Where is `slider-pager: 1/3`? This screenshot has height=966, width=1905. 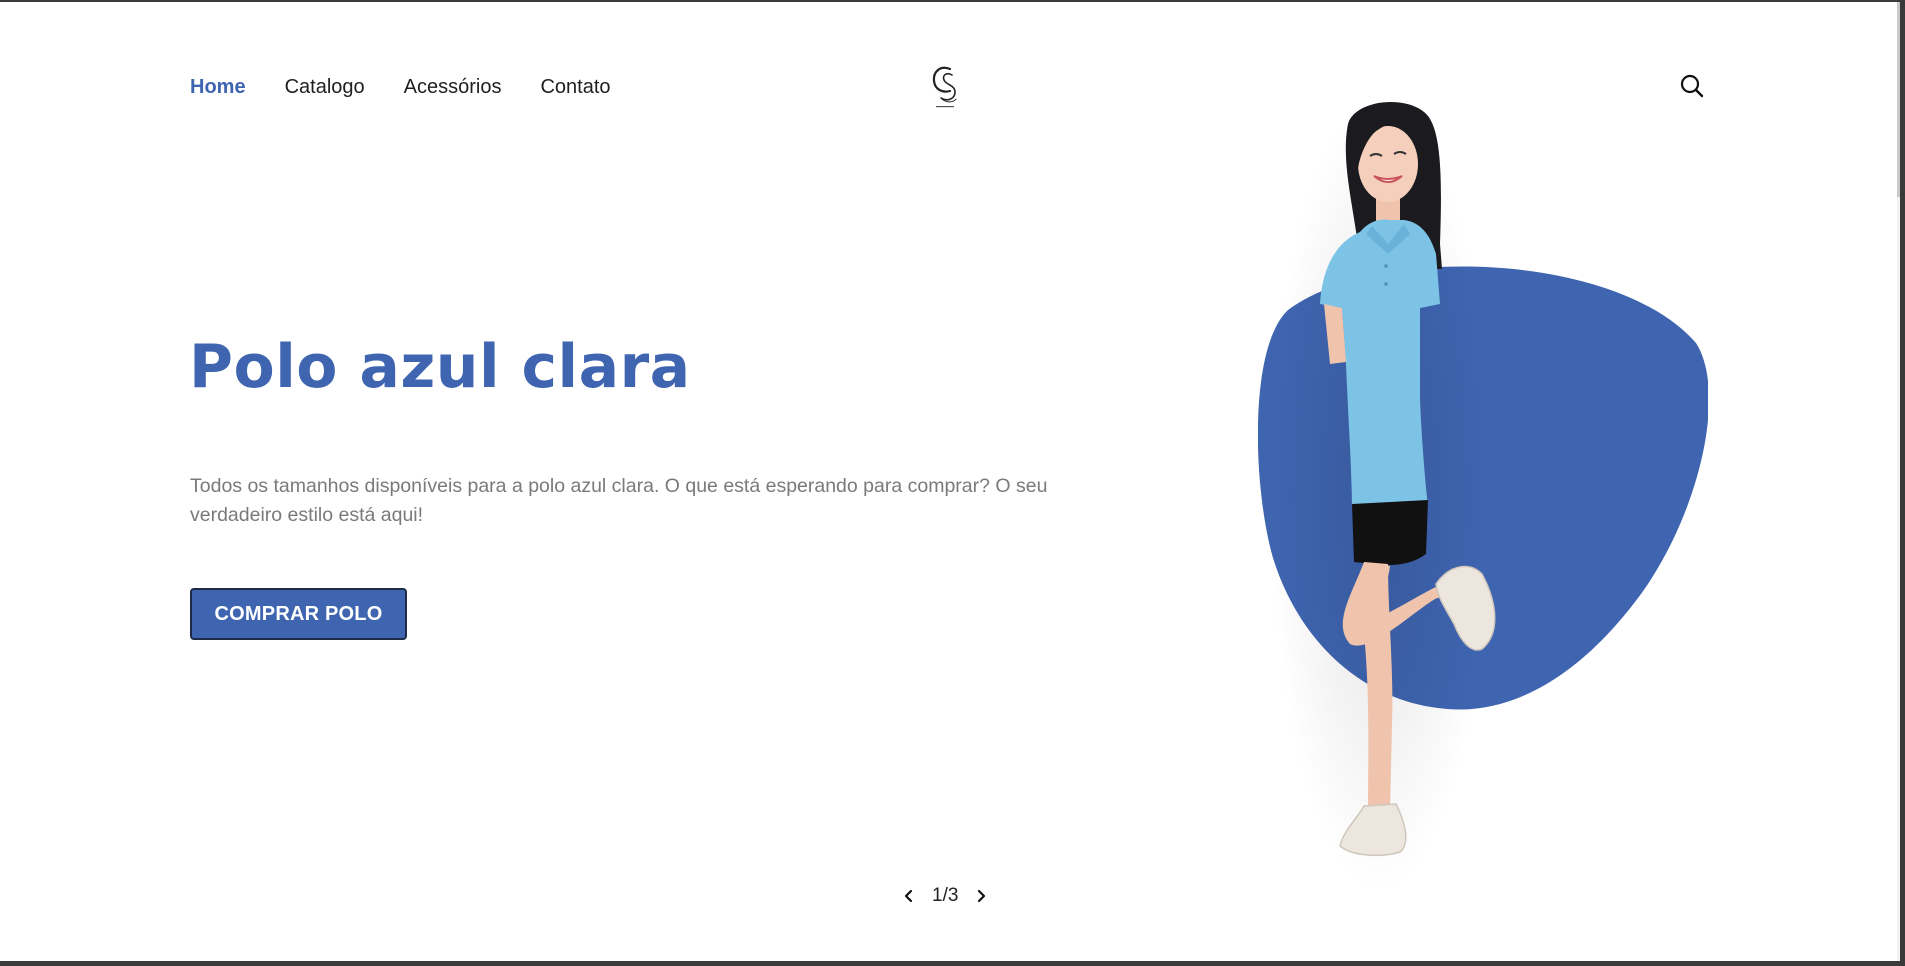
slider-pager: 1/3 is located at coordinates (945, 896).